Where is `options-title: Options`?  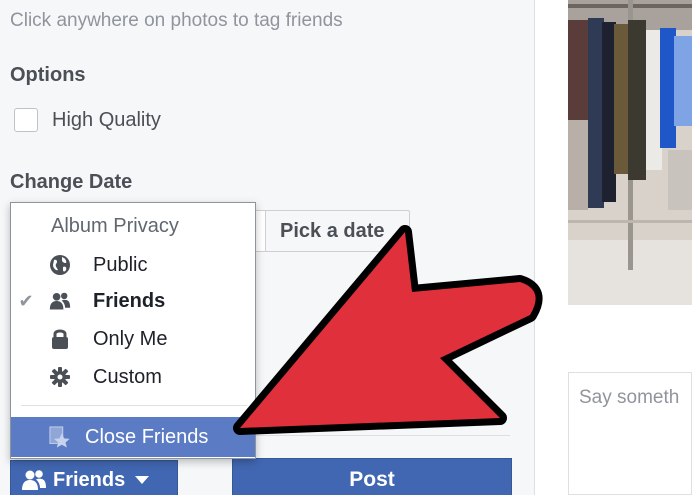 options-title: Options is located at coordinates (48, 75).